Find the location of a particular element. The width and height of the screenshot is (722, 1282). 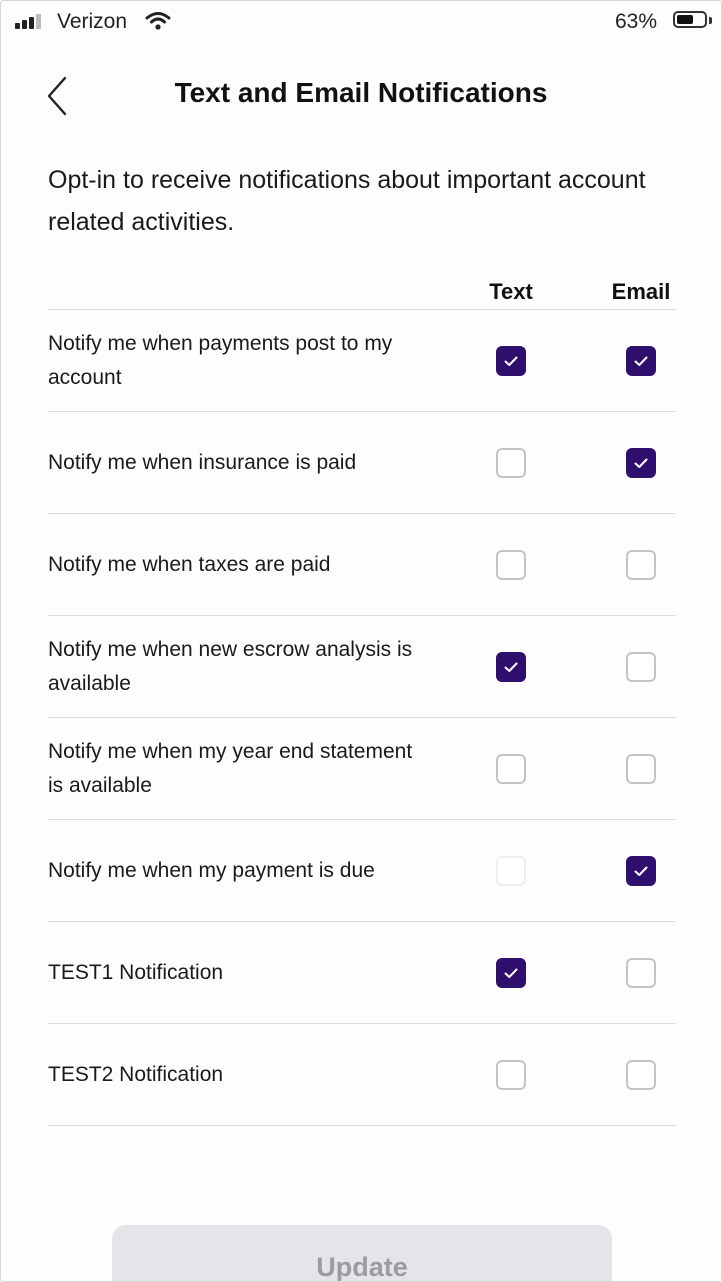

battery-tip is located at coordinates (710, 20).